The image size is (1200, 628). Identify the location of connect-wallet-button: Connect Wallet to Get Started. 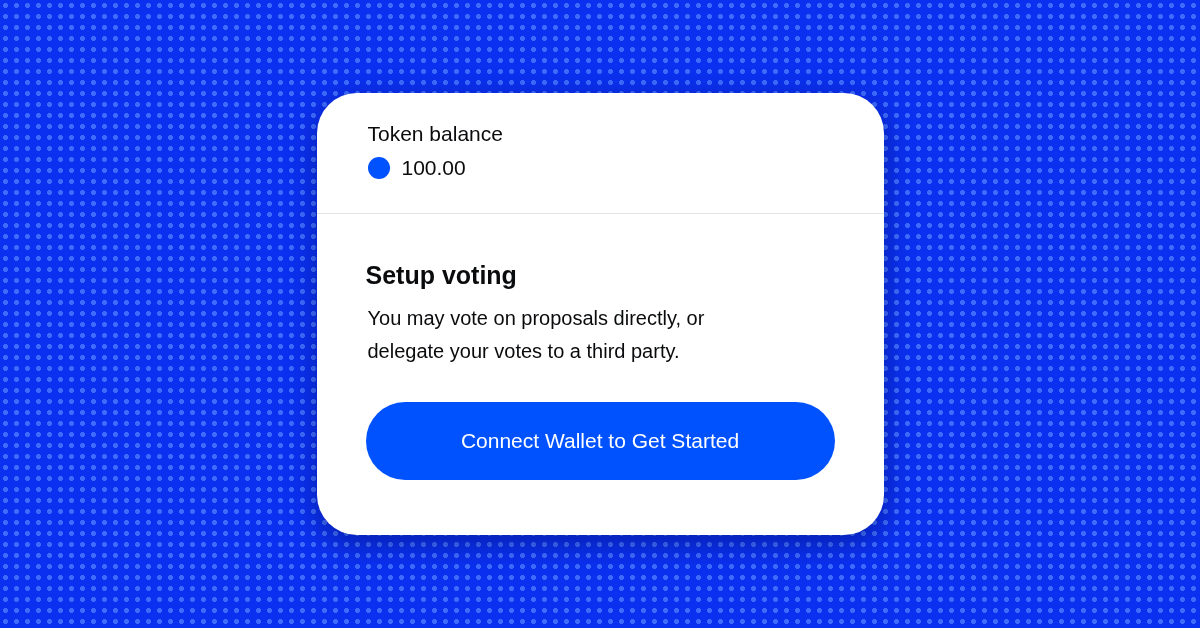
(600, 441).